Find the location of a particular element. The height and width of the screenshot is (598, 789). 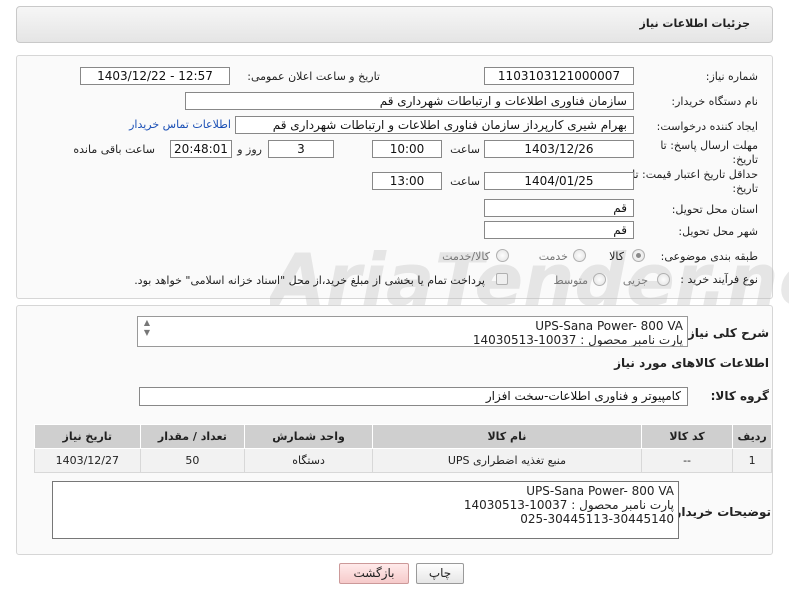

remaining-time-field: 20:48:01 is located at coordinates (201, 149).